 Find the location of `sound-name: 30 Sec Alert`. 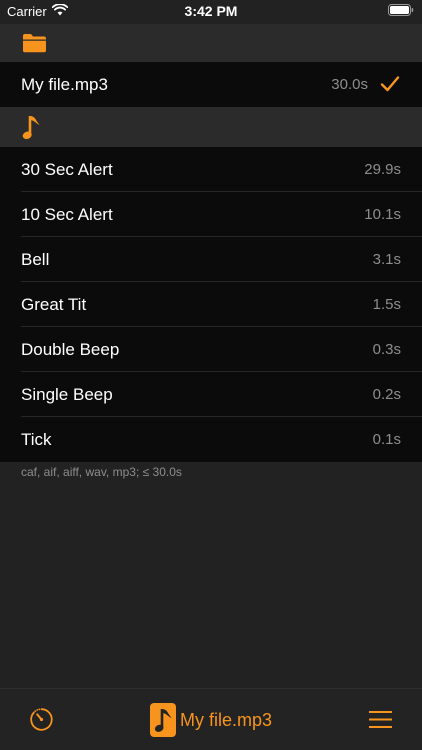

sound-name: 30 Sec Alert is located at coordinates (67, 169).